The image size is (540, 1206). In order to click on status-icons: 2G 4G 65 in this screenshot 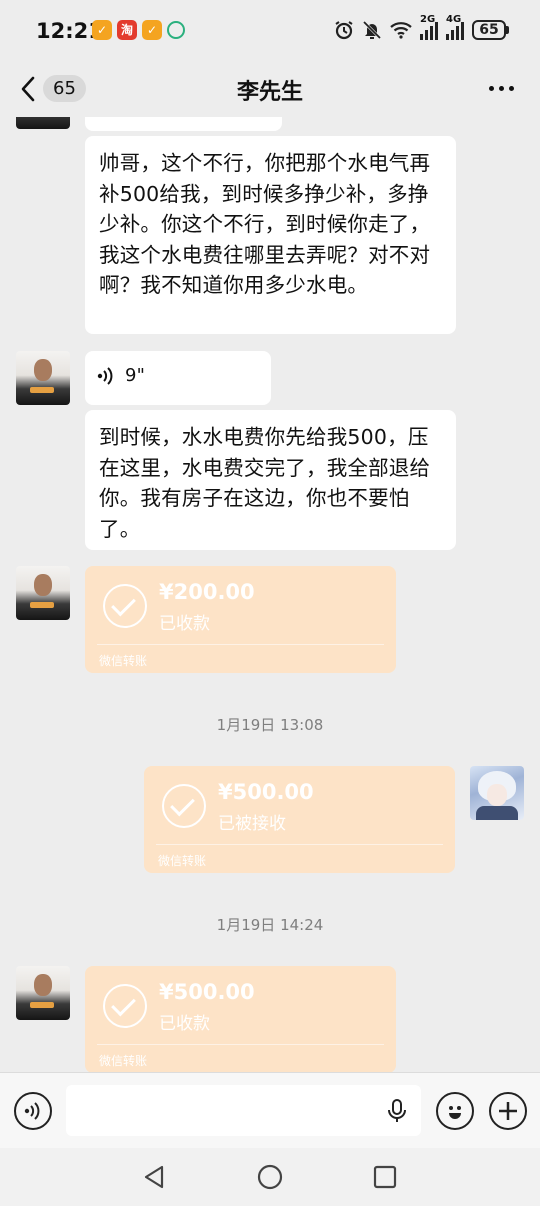, I will do `click(421, 27)`.